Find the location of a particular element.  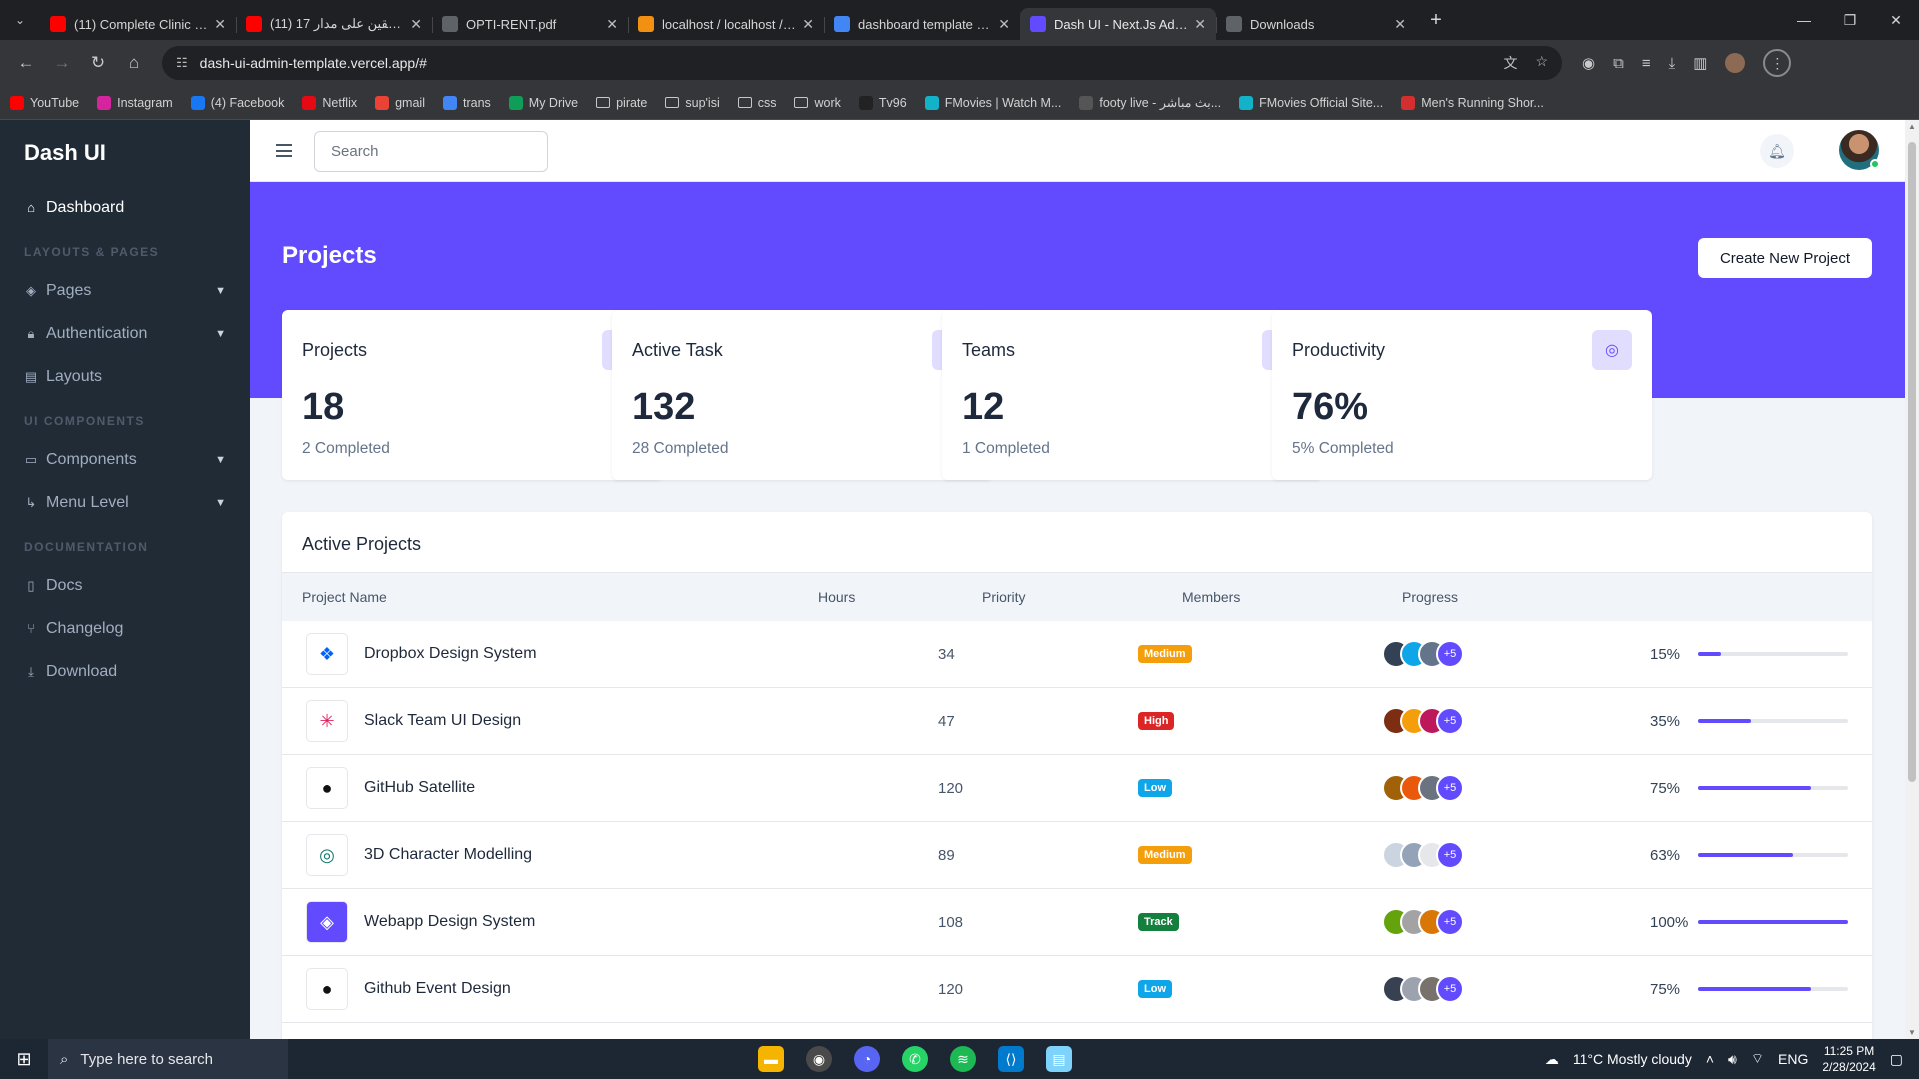

sidebar-item-authentication: 🔒︎ Authentication ▼ is located at coordinates (125, 333).